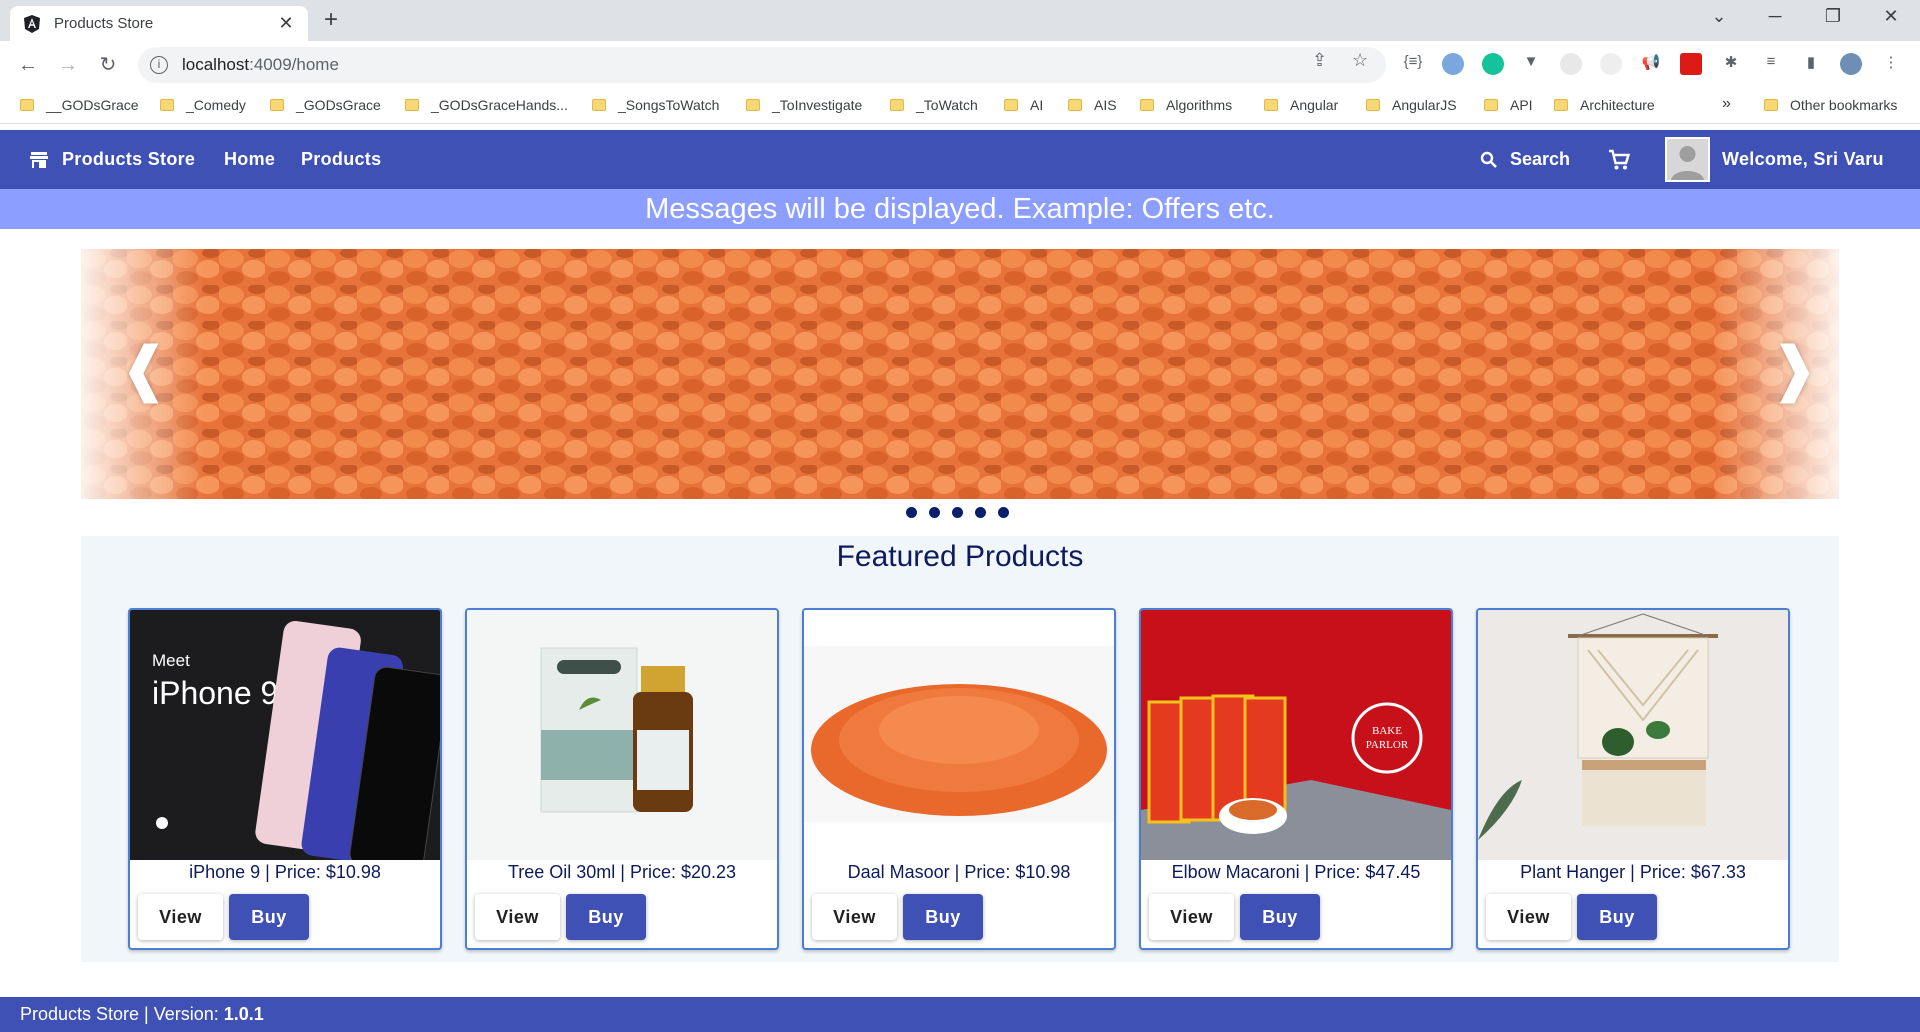 The image size is (1920, 1032). Describe the element at coordinates (1651, 62) in the screenshot. I see `extension-megaphone-icon: 📢` at that location.